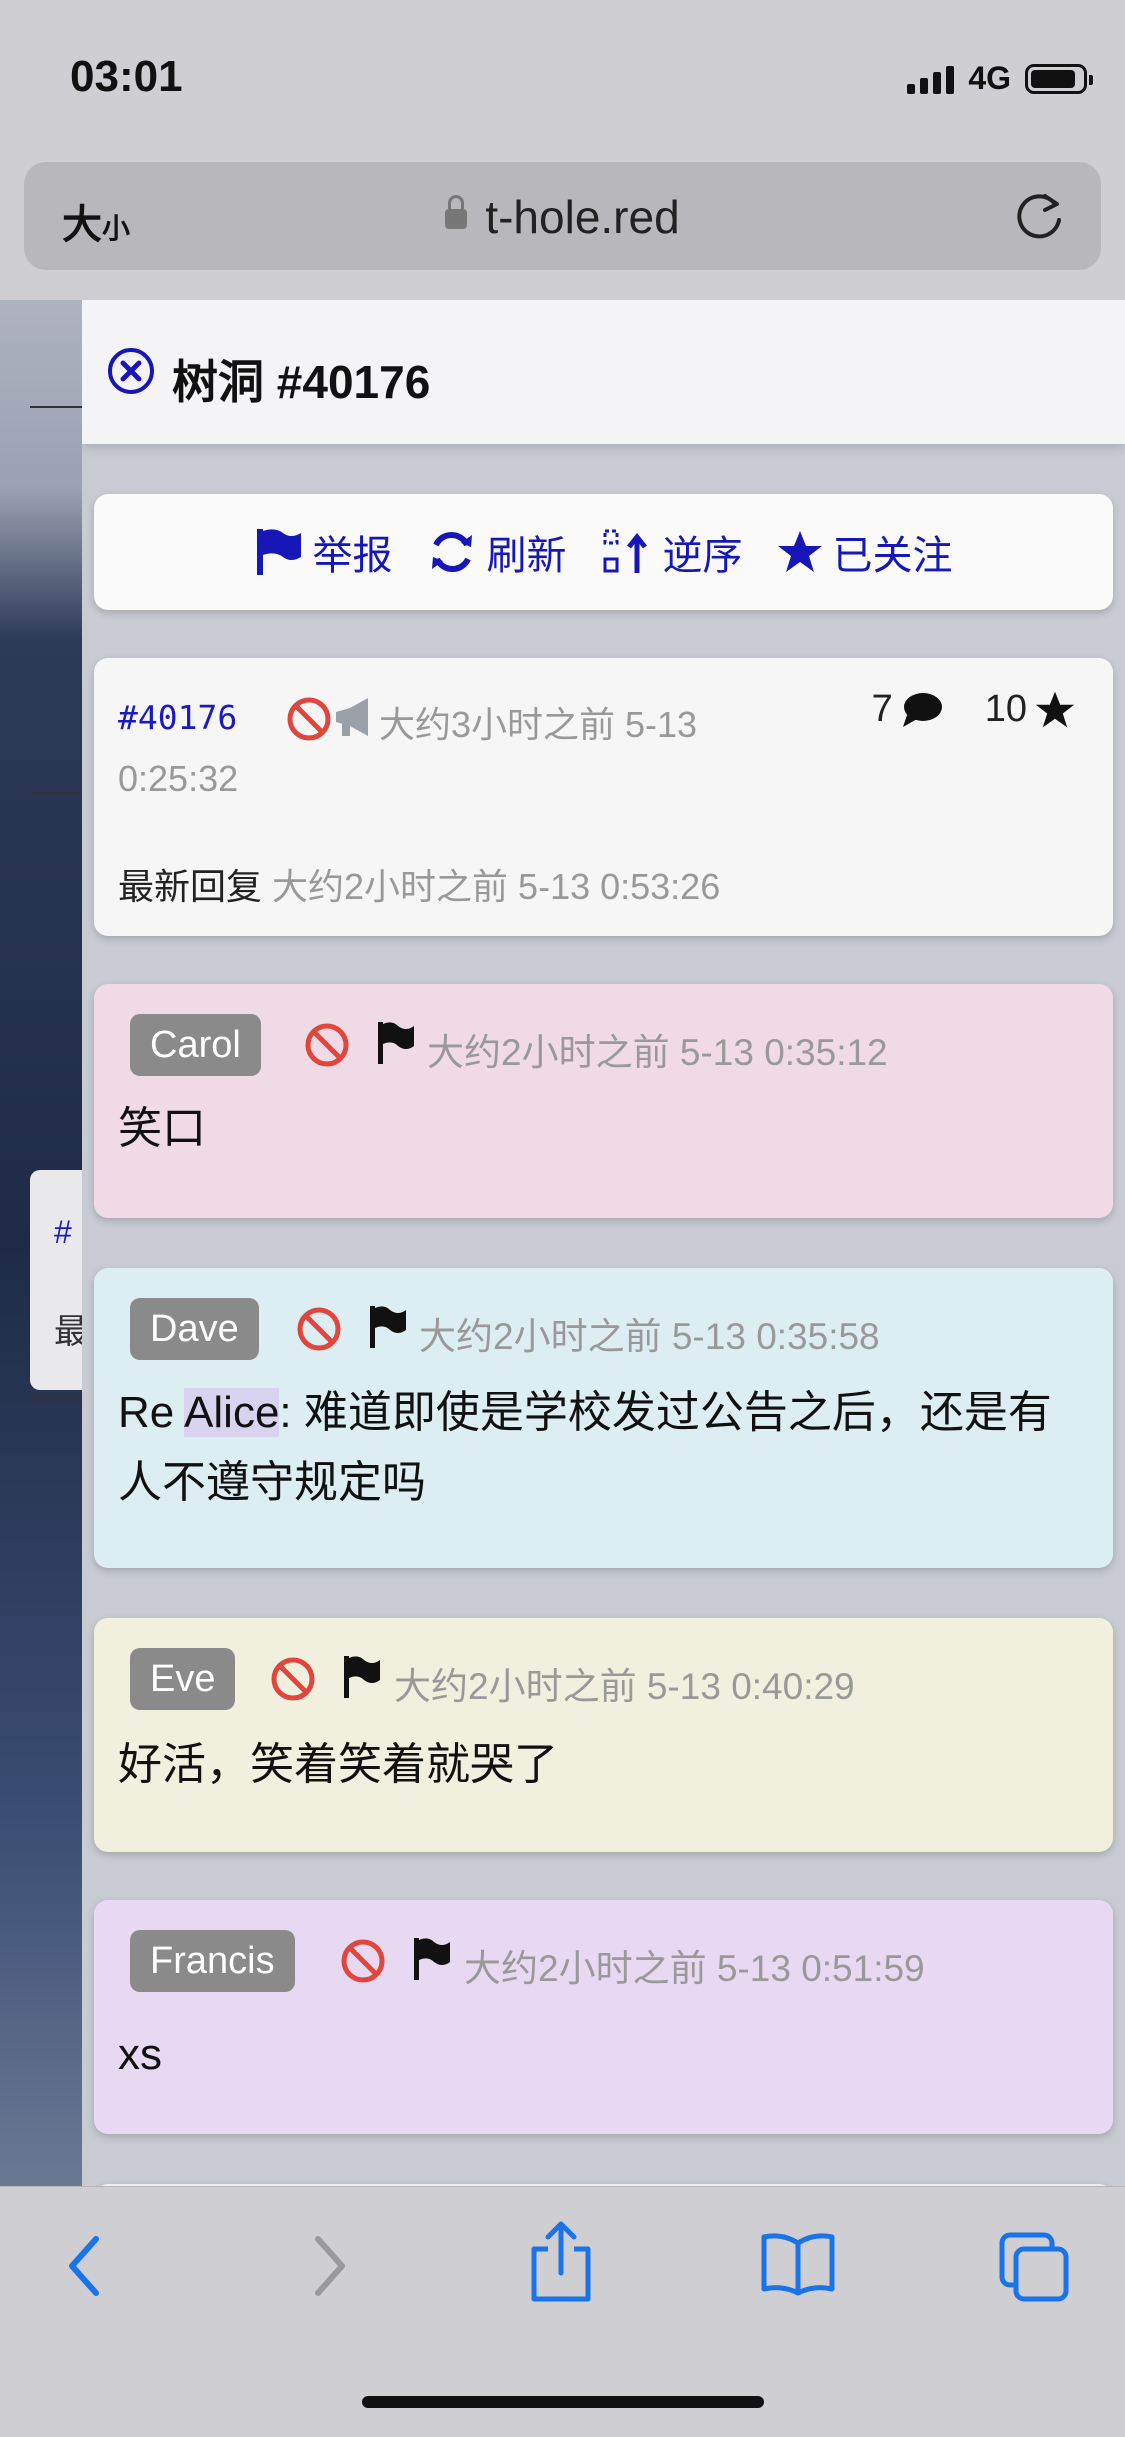 This screenshot has height=2437, width=1125. What do you see at coordinates (625, 551) in the screenshot?
I see `sort-icon` at bounding box center [625, 551].